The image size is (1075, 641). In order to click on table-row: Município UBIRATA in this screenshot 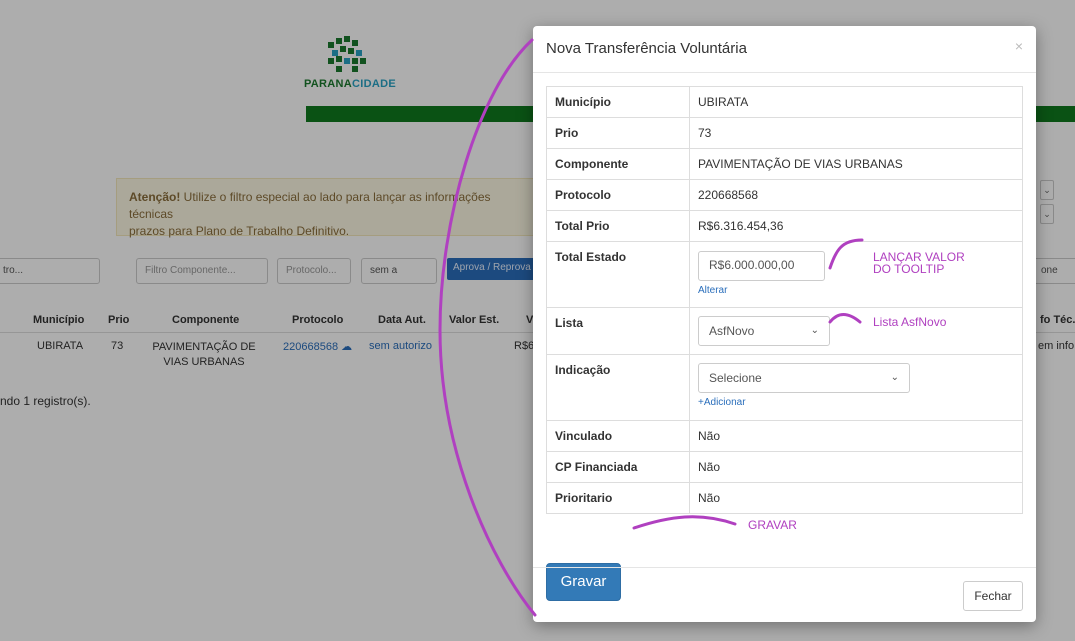, I will do `click(784, 102)`.